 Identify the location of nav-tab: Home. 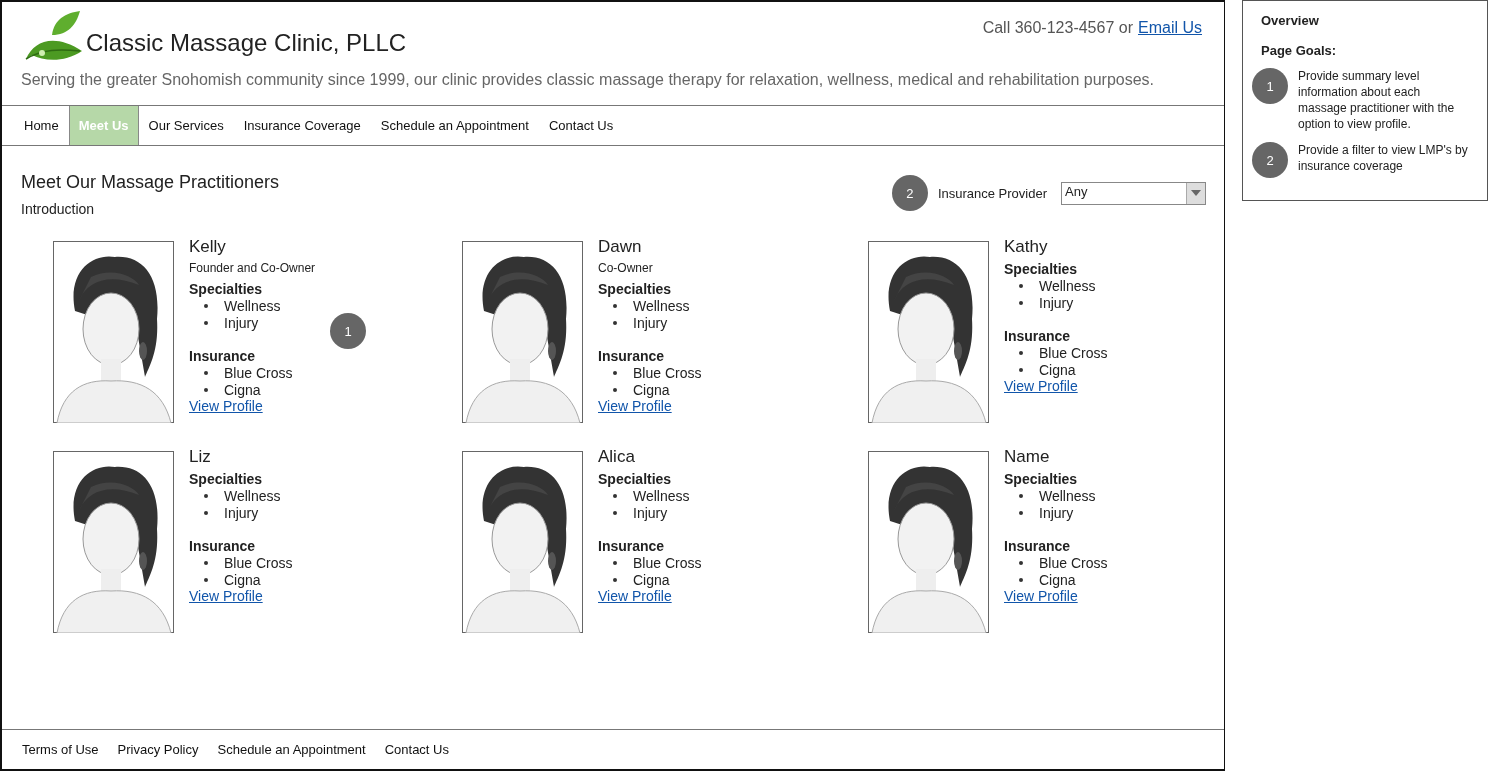
(41, 125).